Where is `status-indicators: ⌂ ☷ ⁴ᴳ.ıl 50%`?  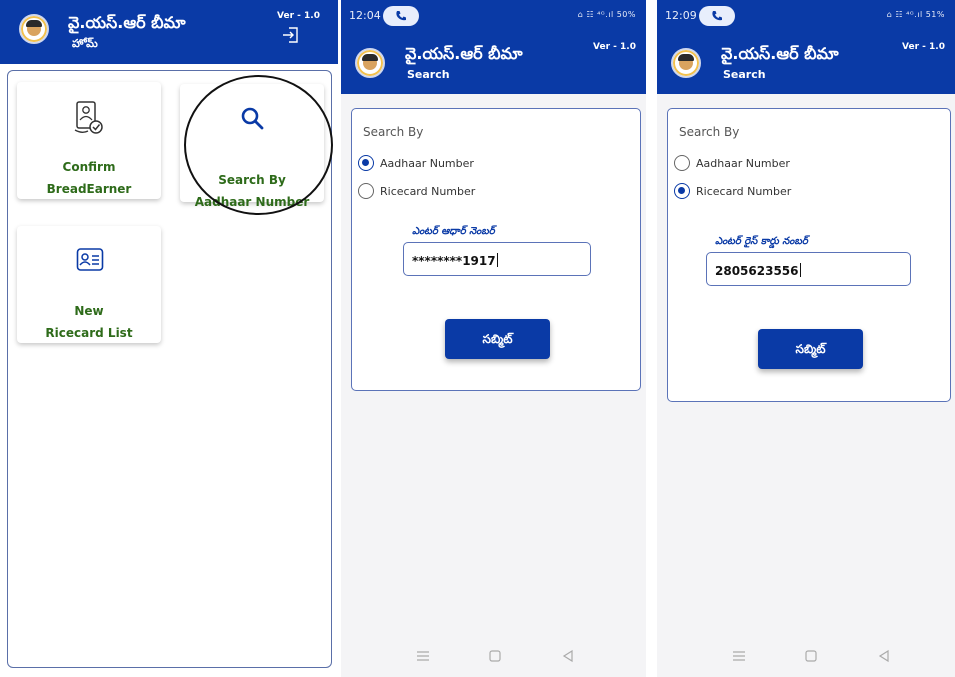
status-indicators: ⌂ ☷ ⁴ᴳ.ıl 50% is located at coordinates (606, 14).